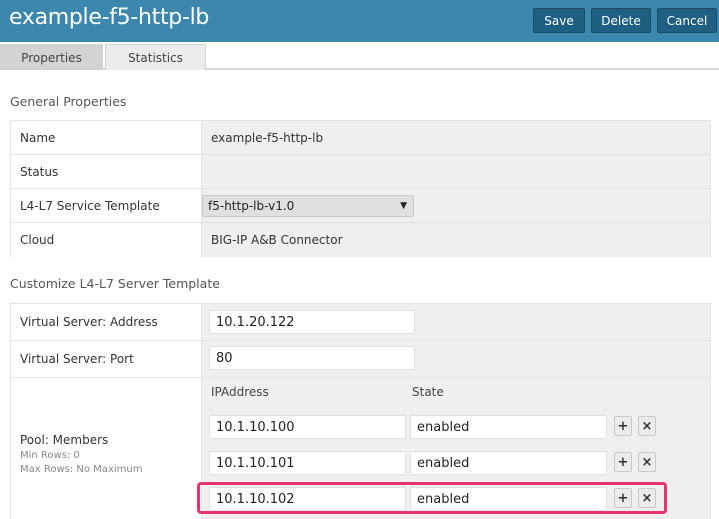 The width and height of the screenshot is (719, 519). I want to click on member-ip-input: 10.1.10.102, so click(307, 499).